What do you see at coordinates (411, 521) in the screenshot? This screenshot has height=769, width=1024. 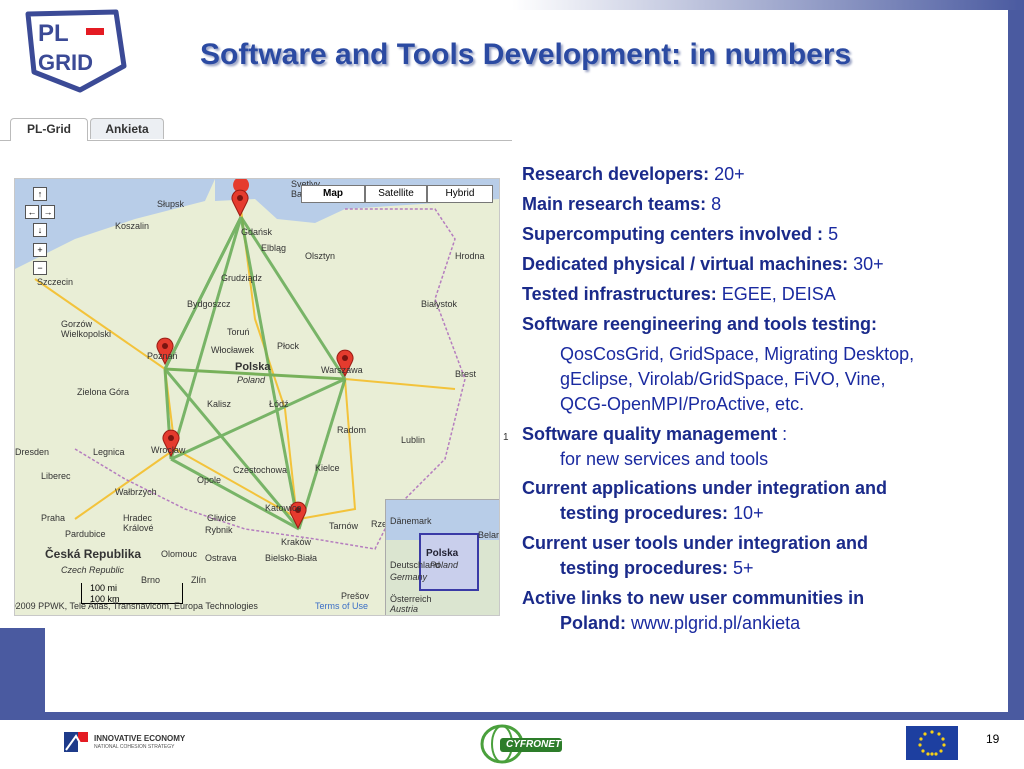 I see `inset-label: Dänemark` at bounding box center [411, 521].